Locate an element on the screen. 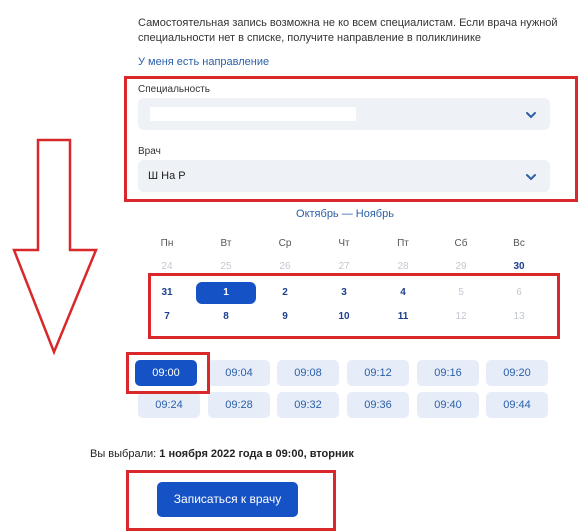 The image size is (578, 531). highlight-submit is located at coordinates (231, 500).